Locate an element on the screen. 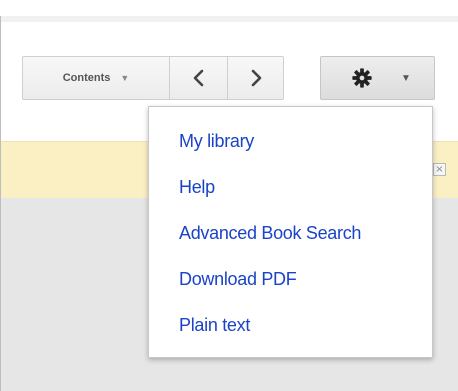  contents-caret-icon: ▼ is located at coordinates (125, 78).